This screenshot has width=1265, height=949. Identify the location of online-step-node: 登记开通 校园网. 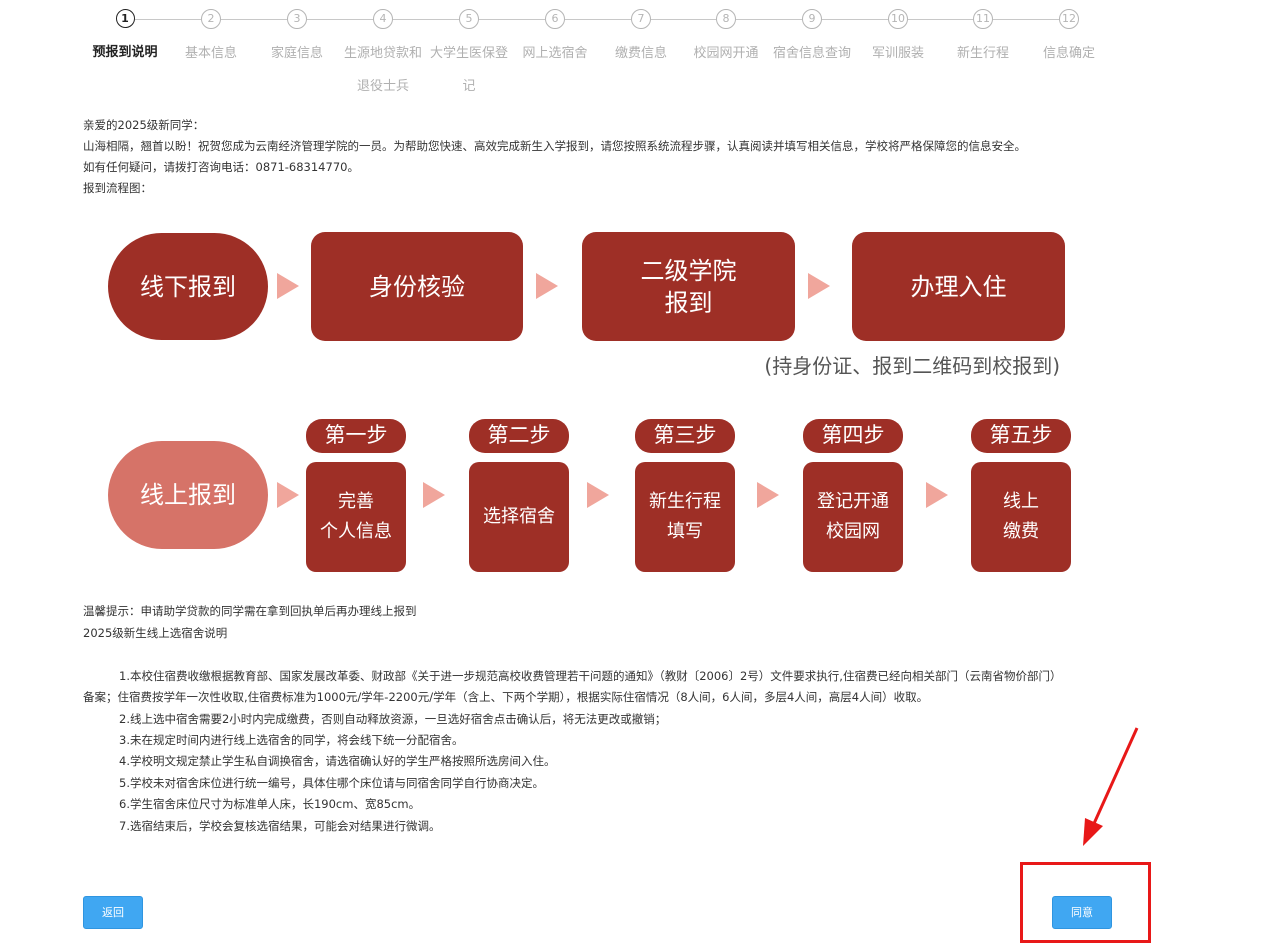
(853, 517).